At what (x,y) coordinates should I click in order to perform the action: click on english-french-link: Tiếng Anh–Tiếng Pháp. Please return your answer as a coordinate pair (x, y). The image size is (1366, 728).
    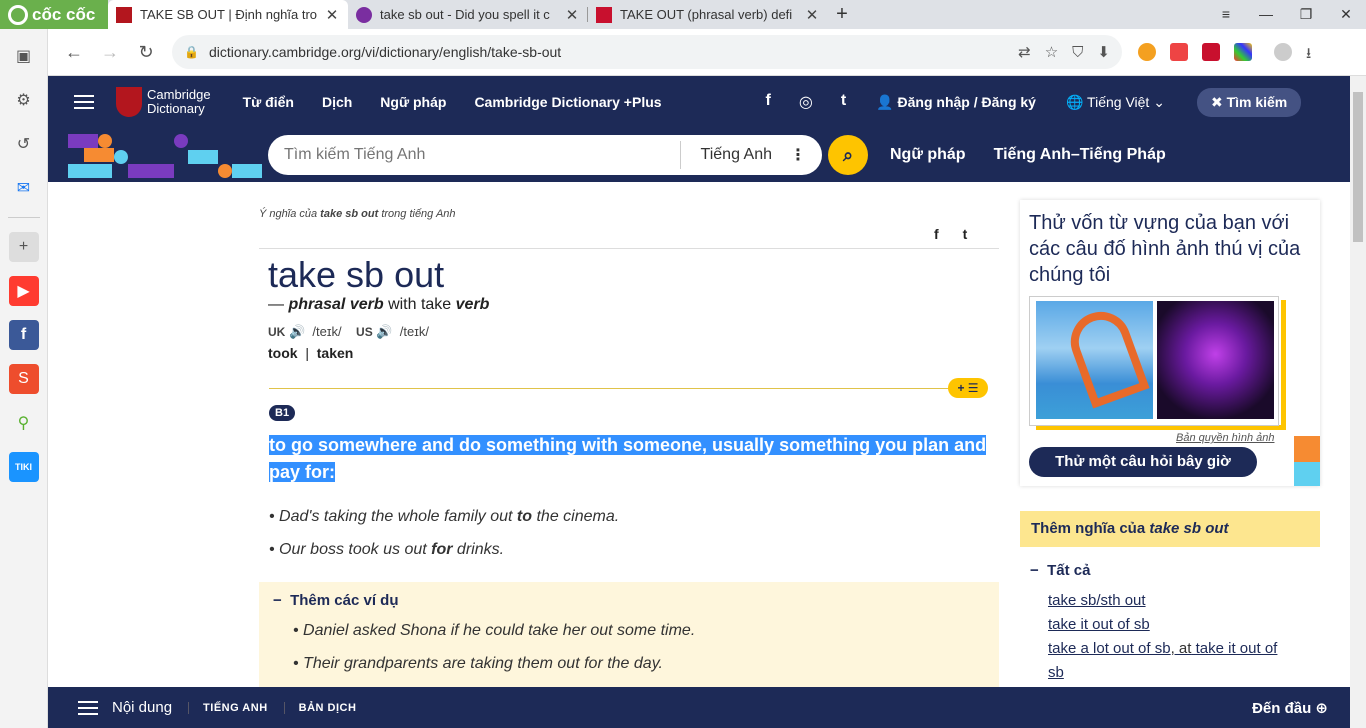
    Looking at the image, I should click on (1080, 155).